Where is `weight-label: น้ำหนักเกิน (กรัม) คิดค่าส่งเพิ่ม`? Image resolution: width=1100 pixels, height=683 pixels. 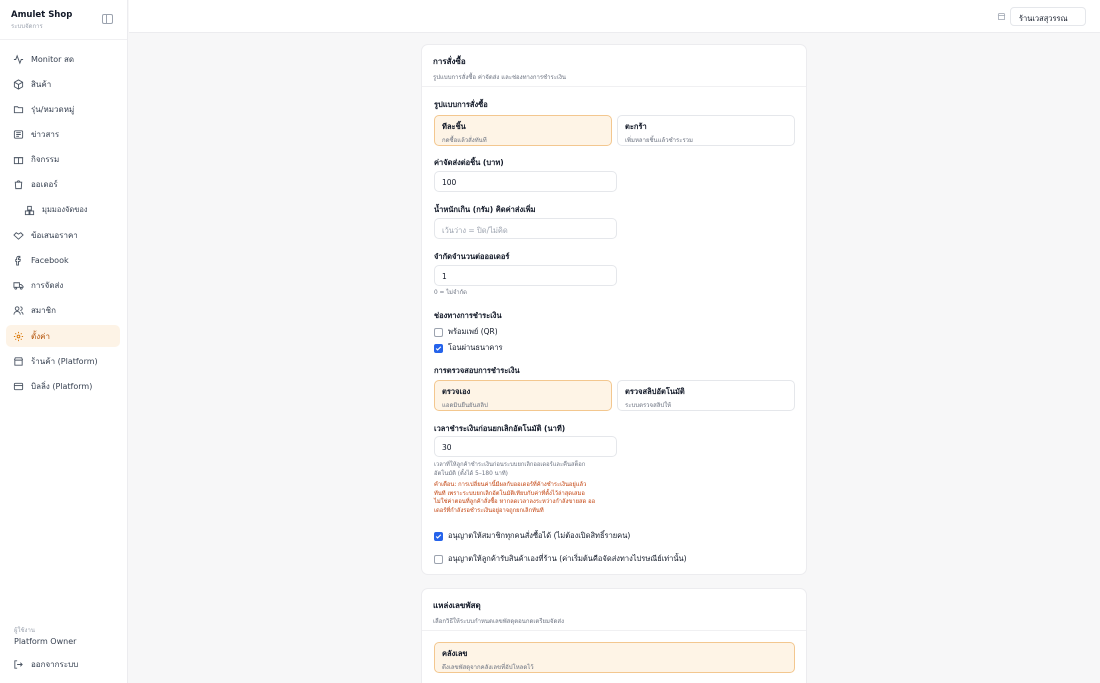 weight-label: น้ำหนักเกิน (กรัม) คิดค่าส่งเพิ่ม is located at coordinates (485, 209).